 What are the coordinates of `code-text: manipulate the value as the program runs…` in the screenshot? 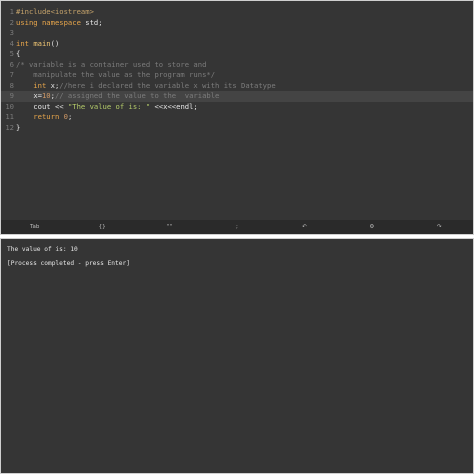 It's located at (115, 75).